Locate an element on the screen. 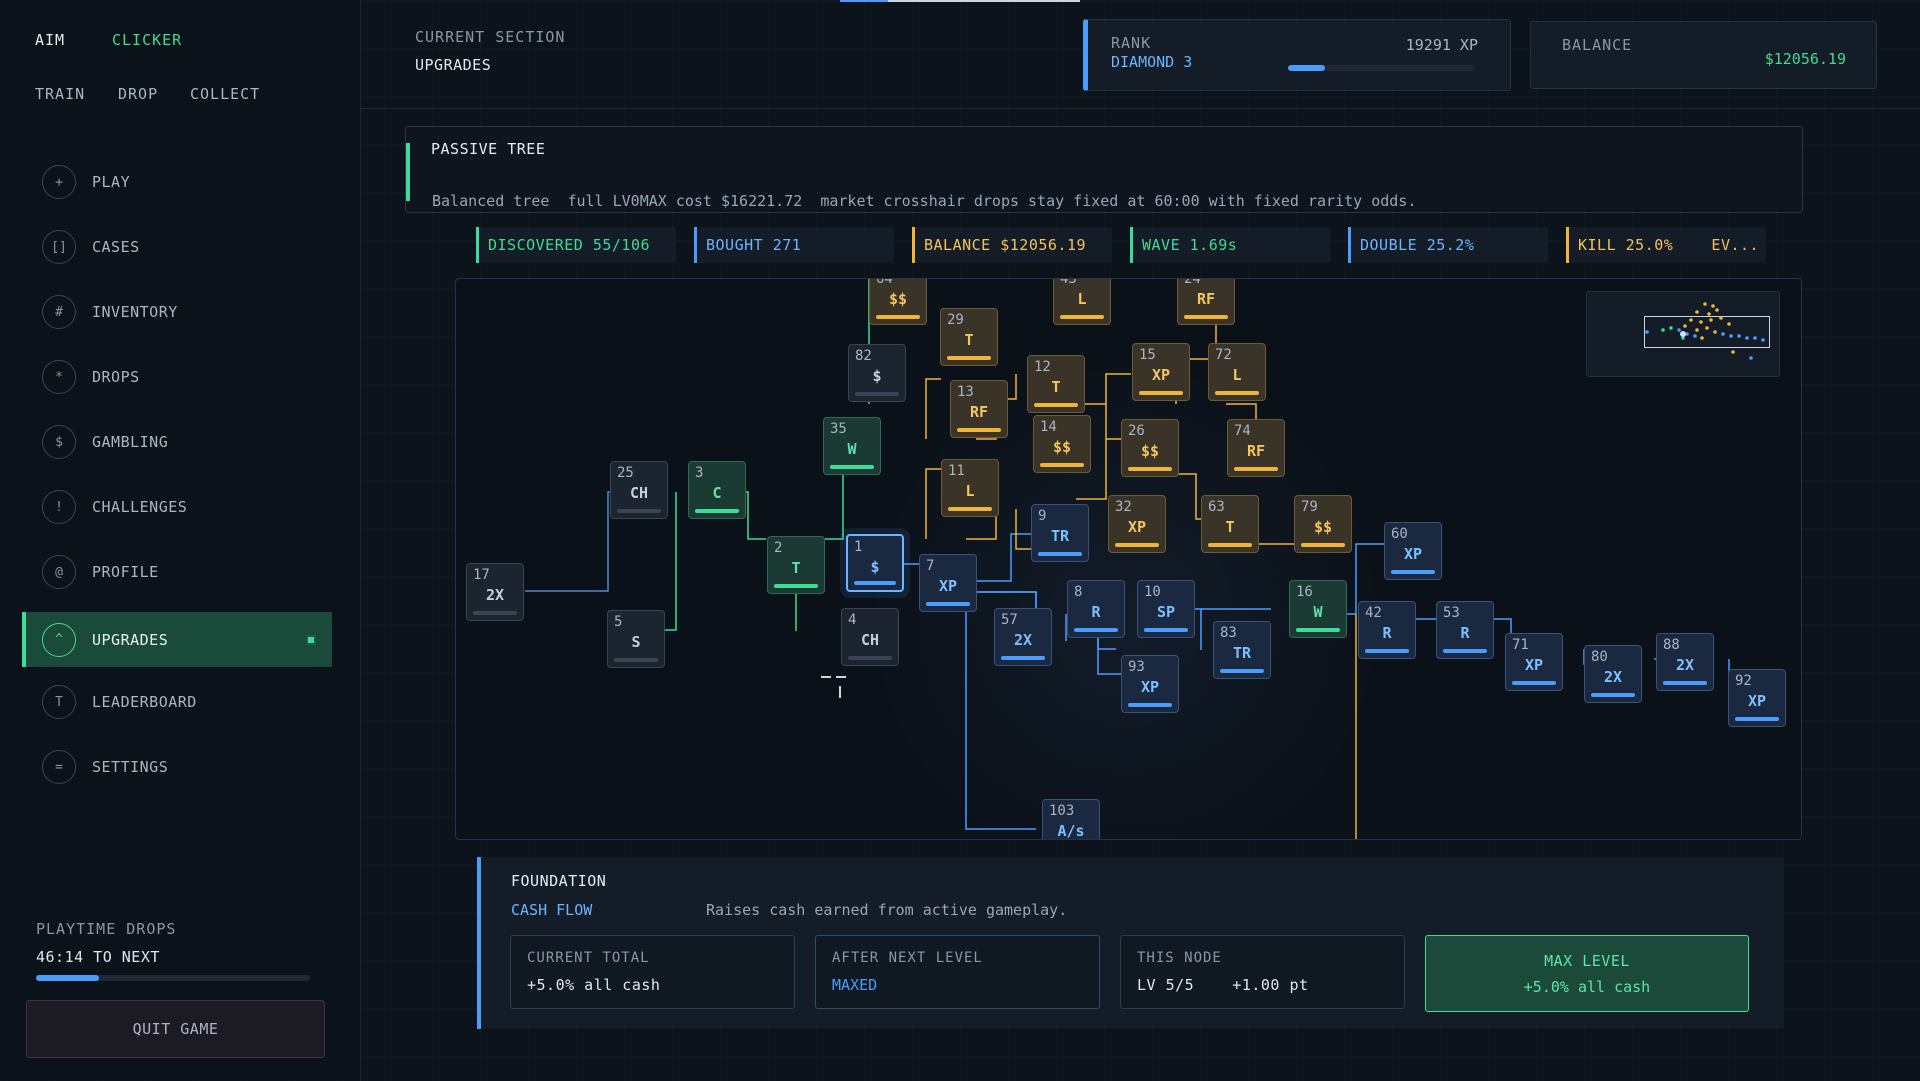 This screenshot has height=1081, width=1920. tree-node-5: 5S is located at coordinates (636, 639).